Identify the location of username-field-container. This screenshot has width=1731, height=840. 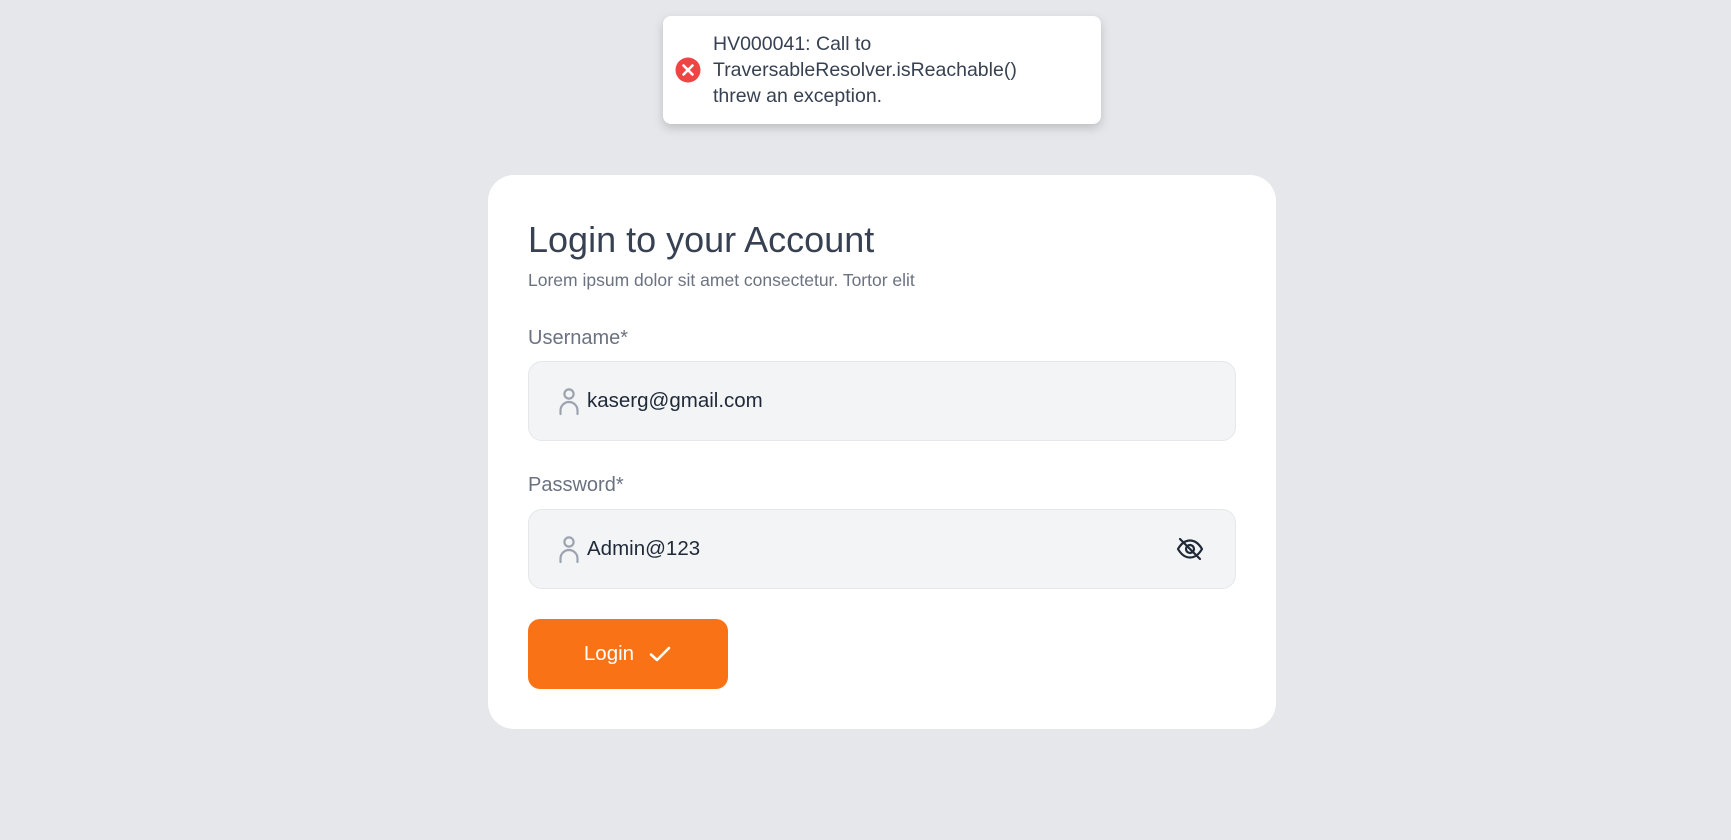
(882, 401).